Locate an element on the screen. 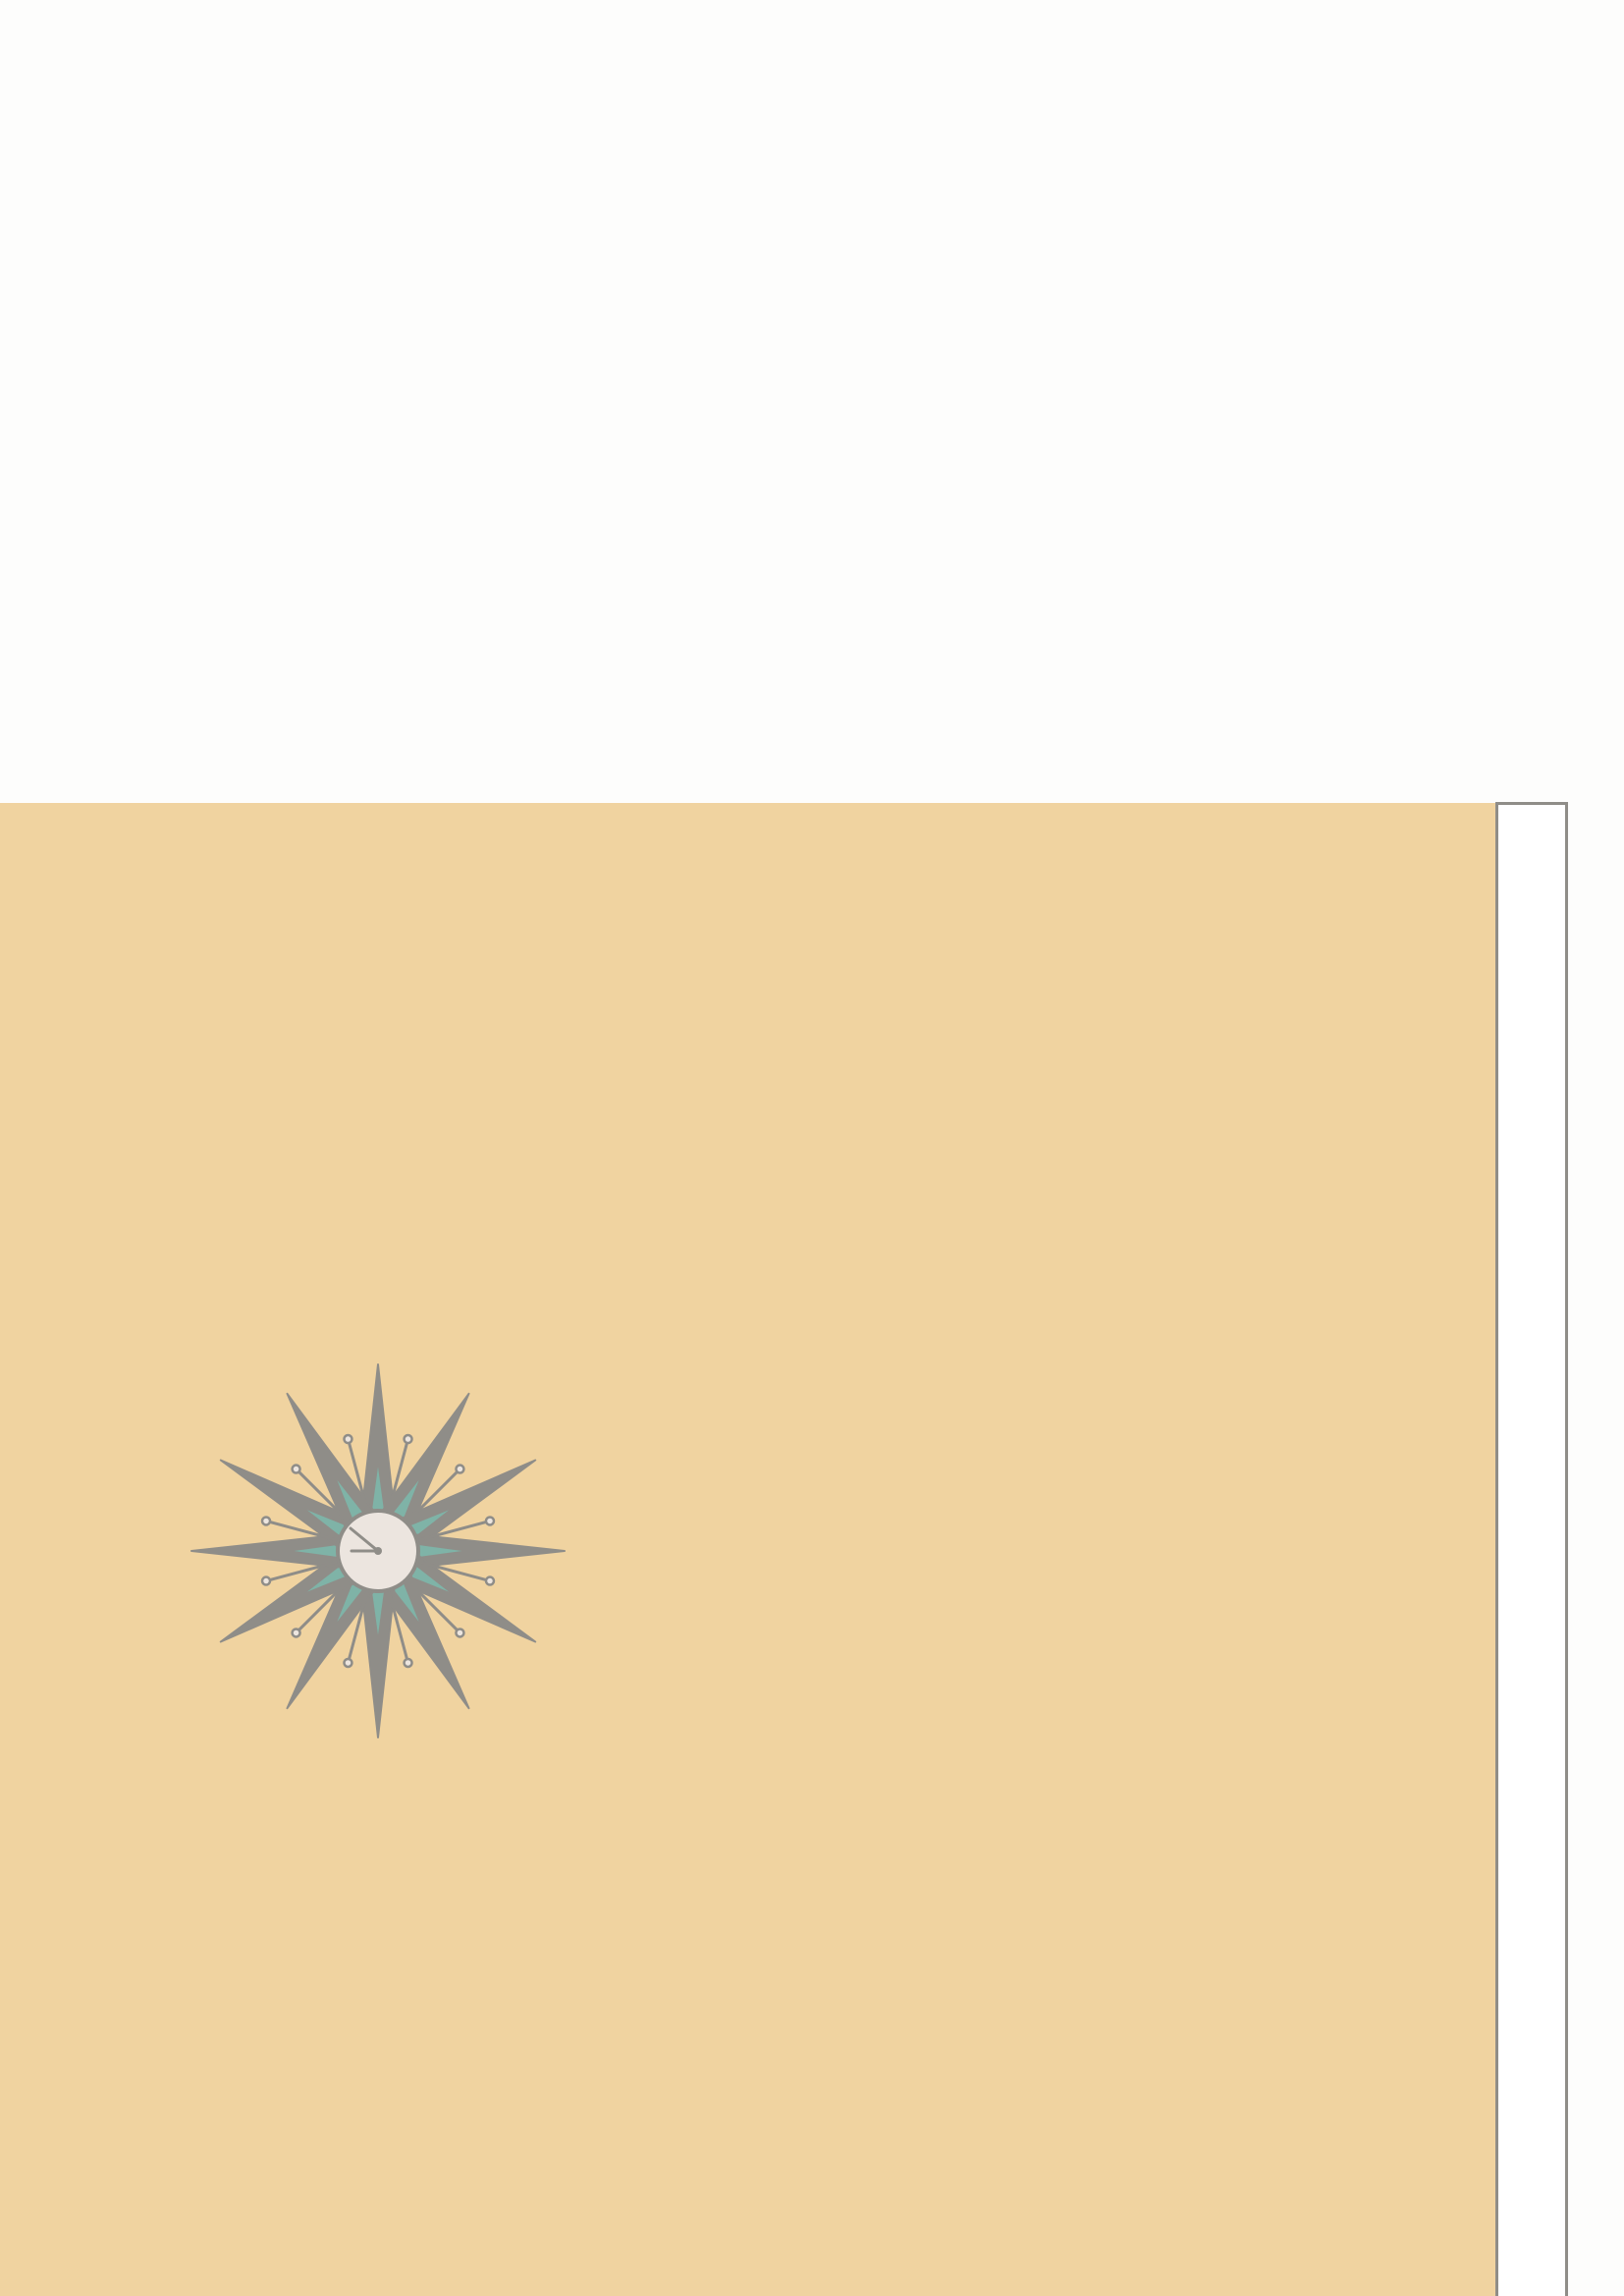 The width and height of the screenshot is (1624, 2296). clock-center-pin is located at coordinates (378, 1551).